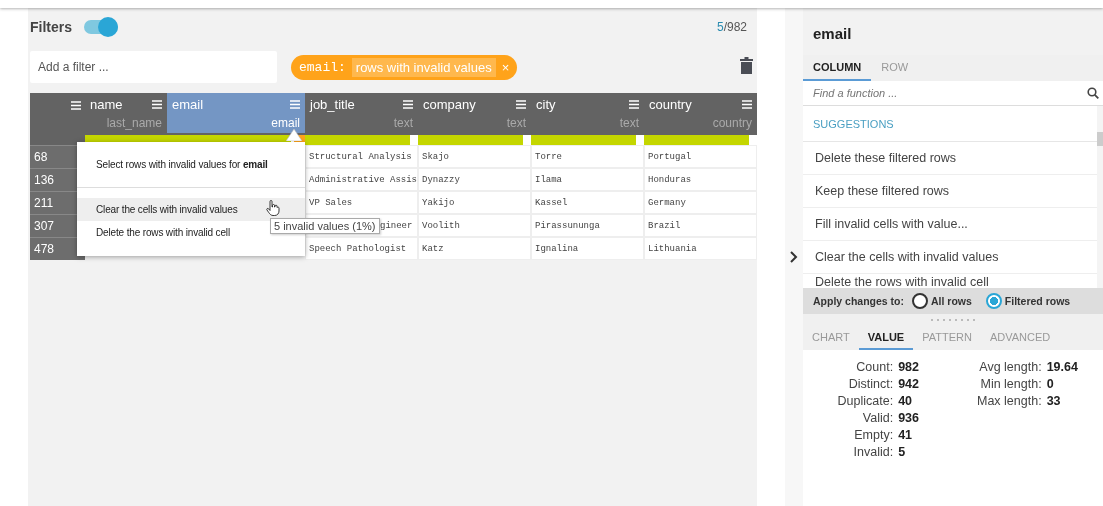 This screenshot has width=1103, height=506. Describe the element at coordinates (874, 367) in the screenshot. I see `stat-label: Count:` at that location.